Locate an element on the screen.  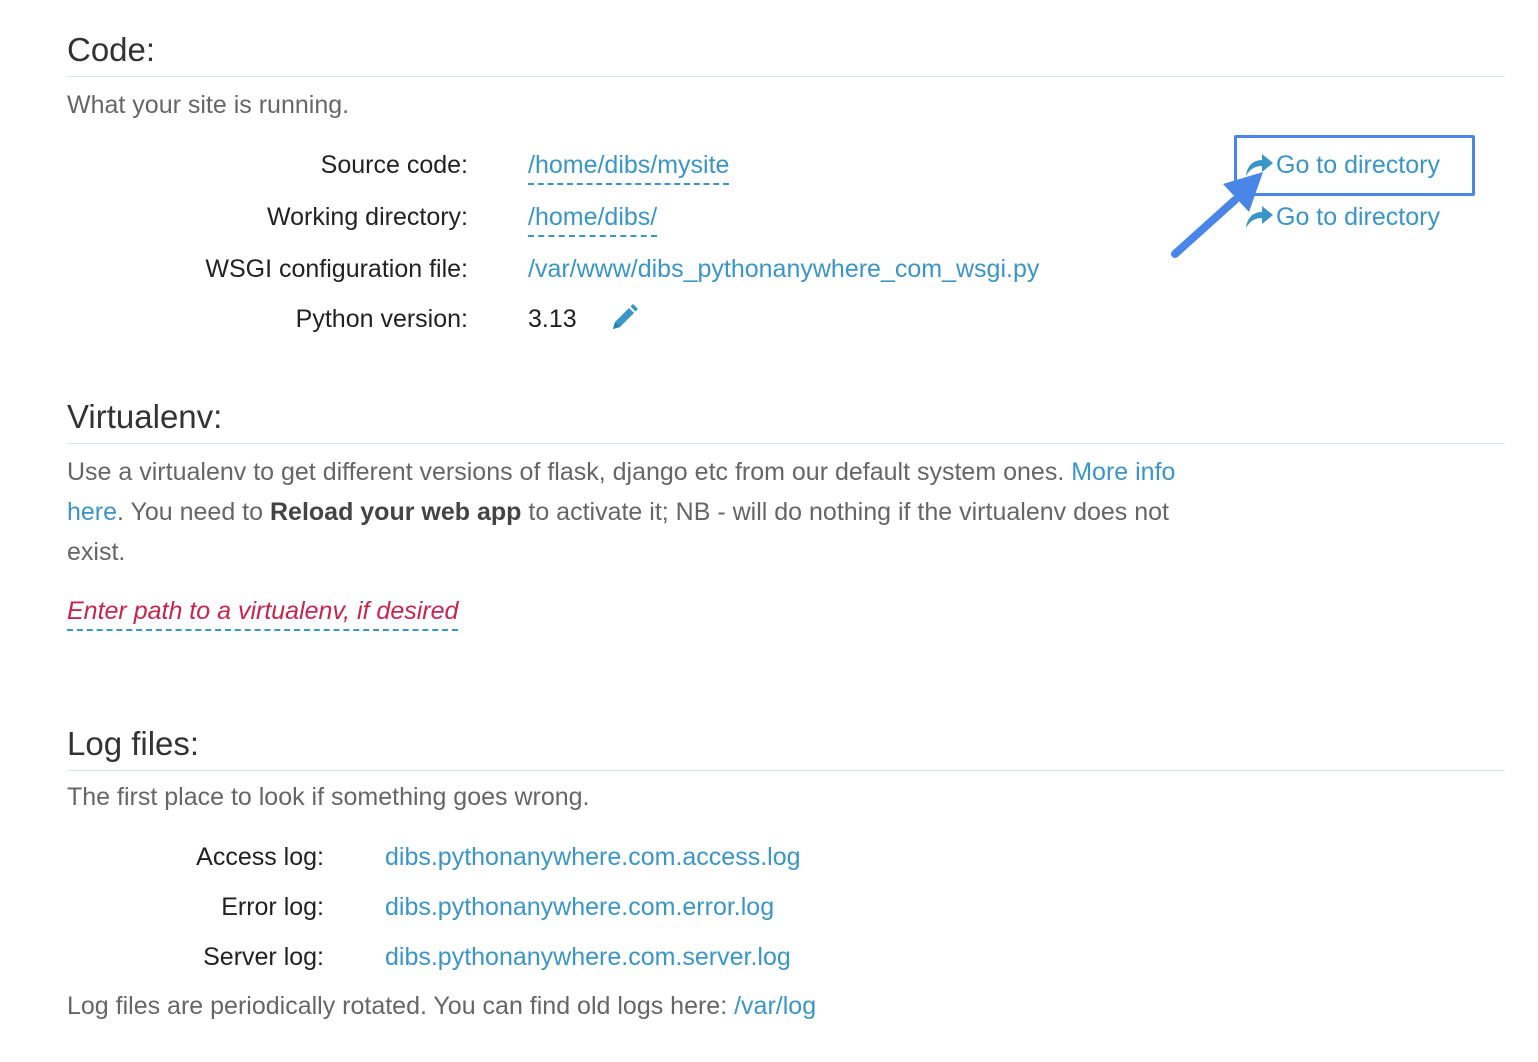
virtualenv-text-2: . You need to is located at coordinates (193, 512).